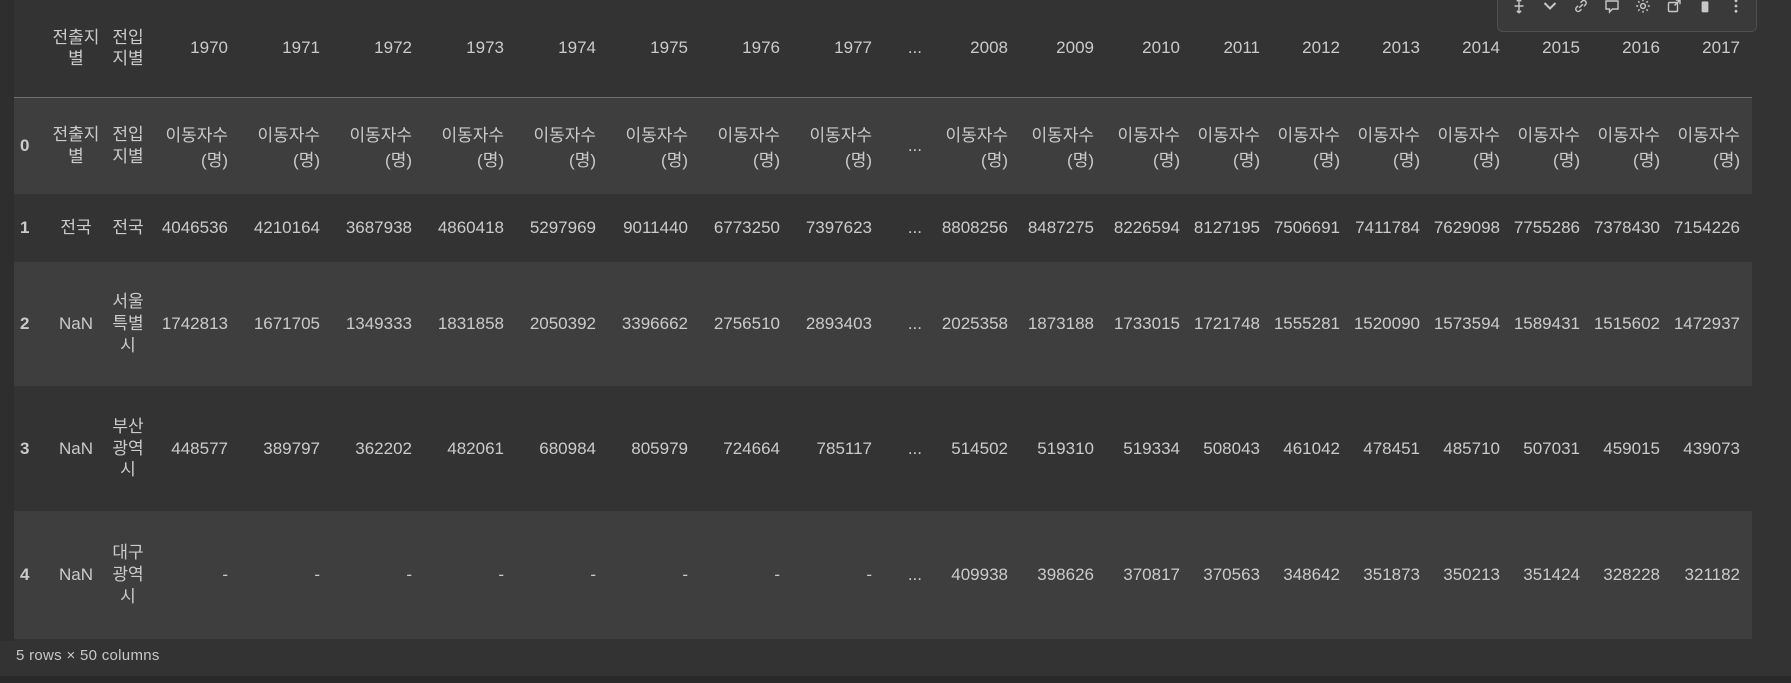  I want to click on cell-toolbar, so click(1627, 16).